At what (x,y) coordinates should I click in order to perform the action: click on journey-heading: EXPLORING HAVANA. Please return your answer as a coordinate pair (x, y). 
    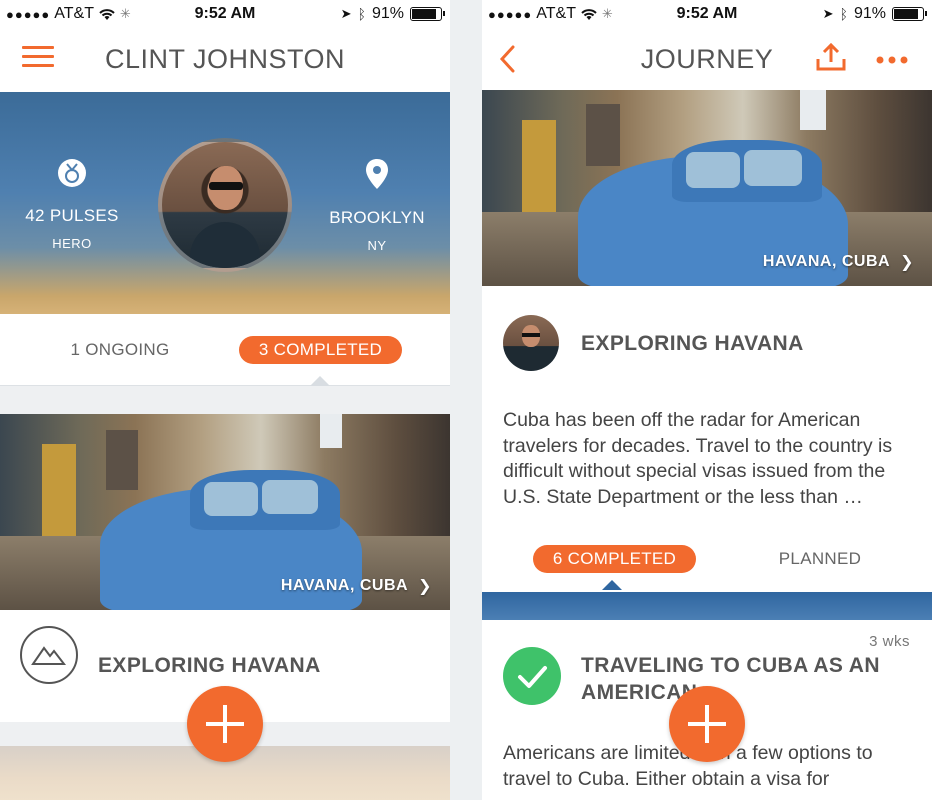
    Looking at the image, I should click on (692, 343).